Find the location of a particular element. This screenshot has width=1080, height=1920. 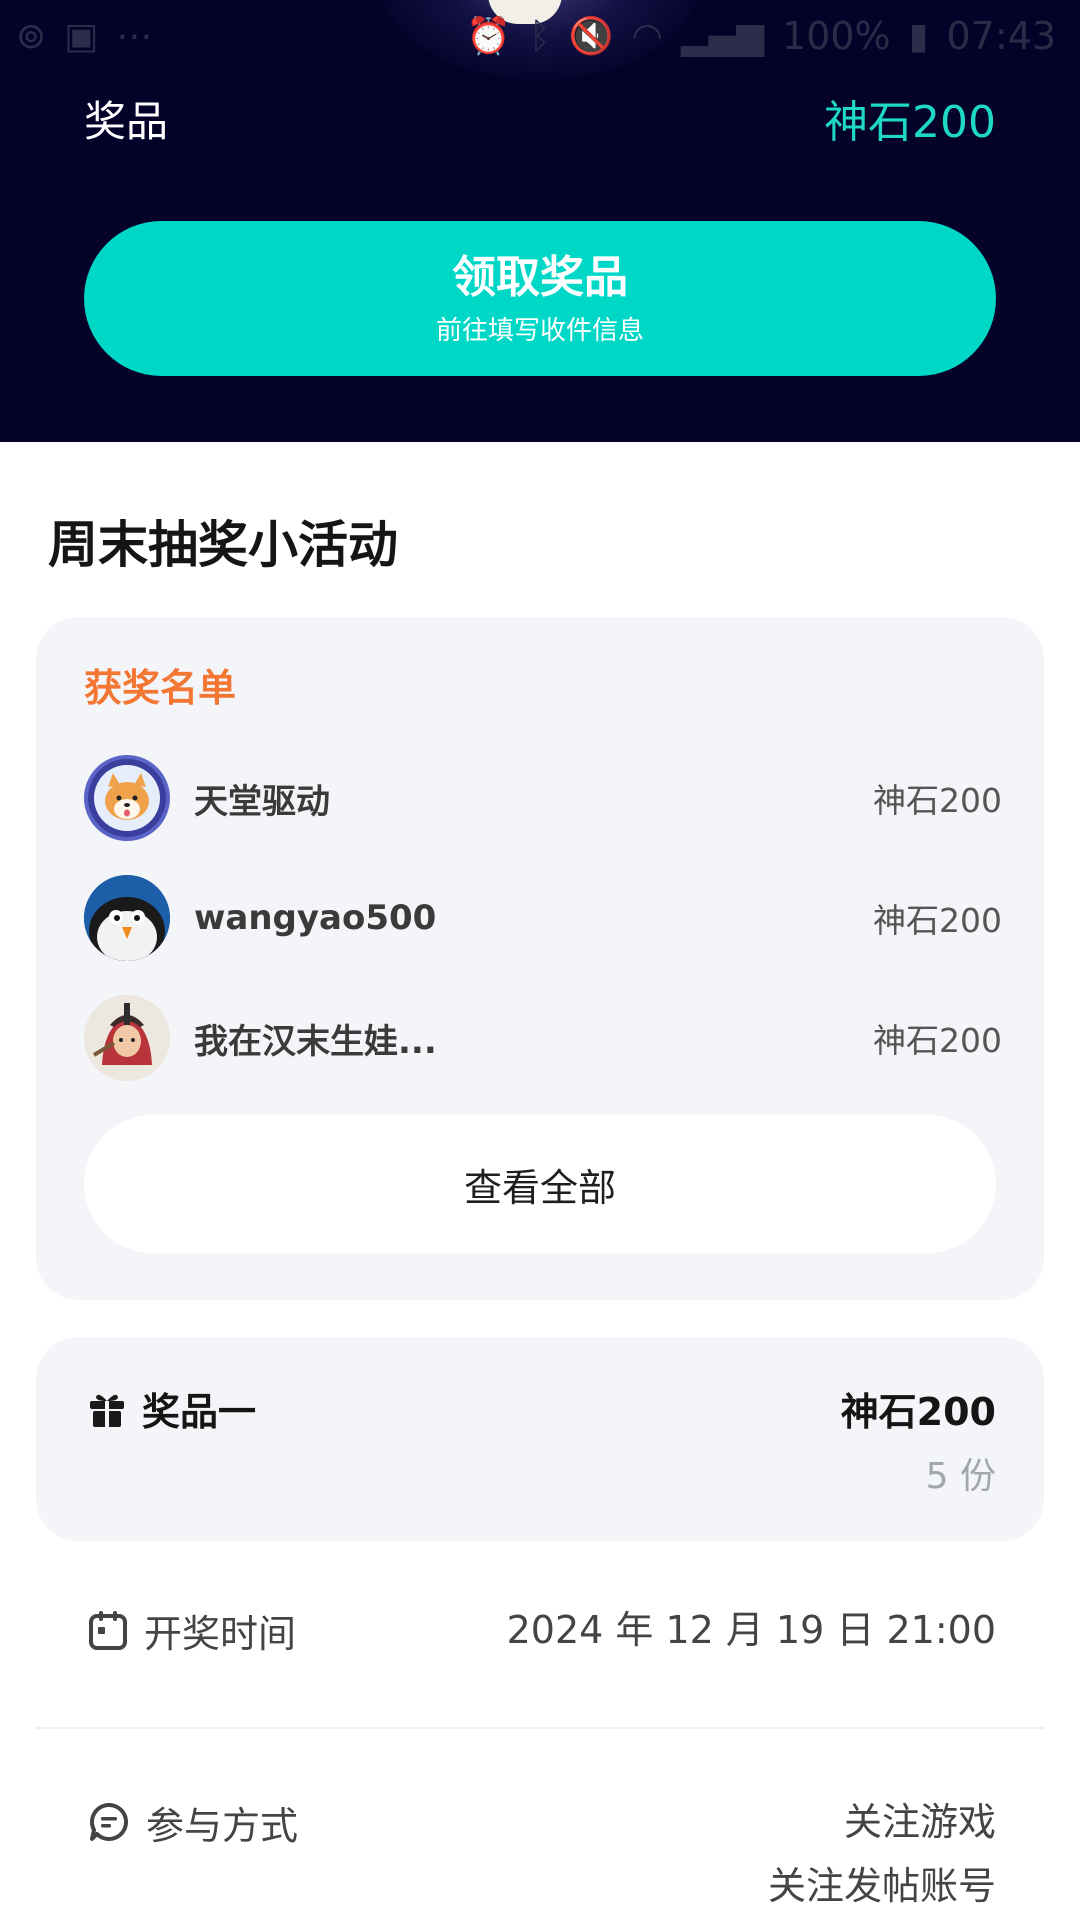

warrior-avatar-icon is located at coordinates (127, 1038).